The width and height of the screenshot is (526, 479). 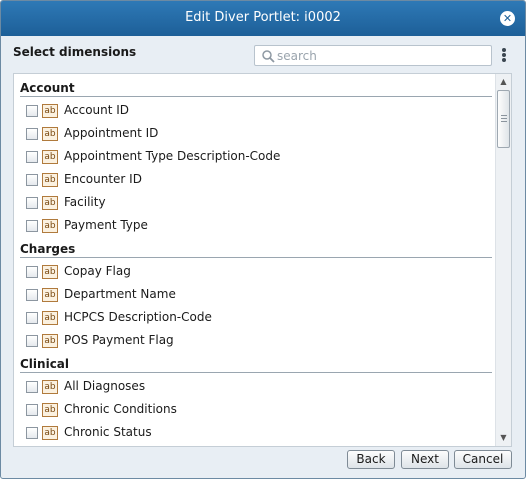 I want to click on dimension-label: Chronic Conditions, so click(x=120, y=409).